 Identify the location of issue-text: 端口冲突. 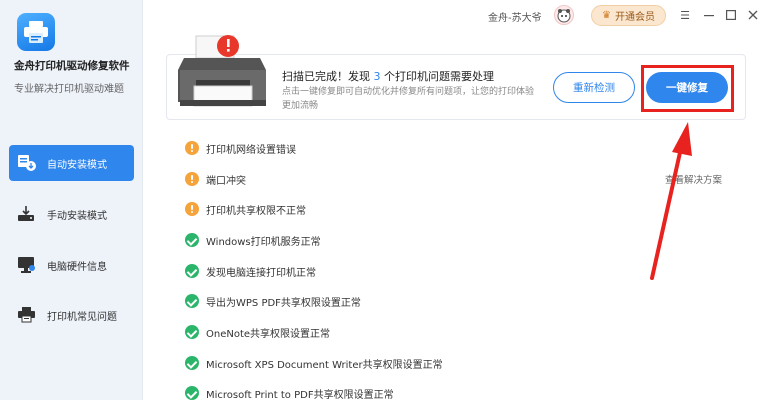
(226, 181).